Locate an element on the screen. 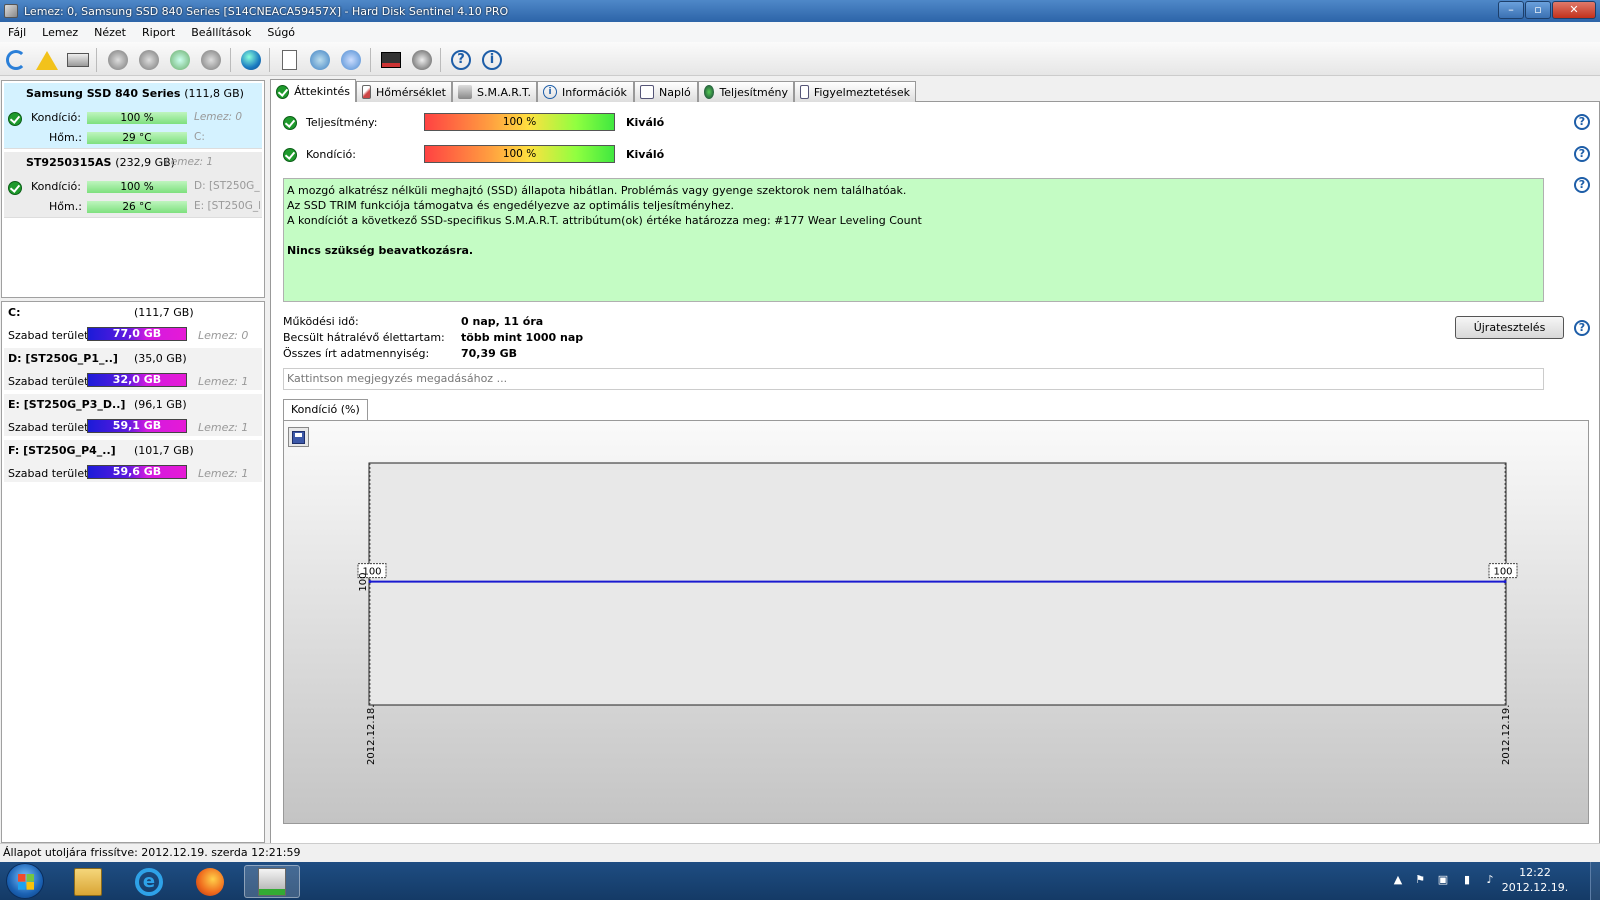 The height and width of the screenshot is (900, 1600). network-signal-icon: ▮ is located at coordinates (1467, 880).